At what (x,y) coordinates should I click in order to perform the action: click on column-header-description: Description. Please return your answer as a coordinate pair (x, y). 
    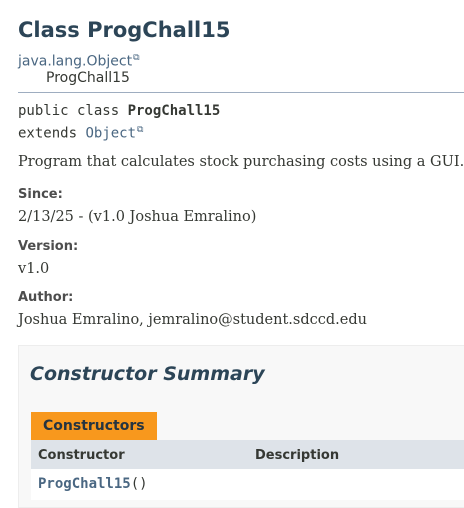
    Looking at the image, I should click on (297, 455).